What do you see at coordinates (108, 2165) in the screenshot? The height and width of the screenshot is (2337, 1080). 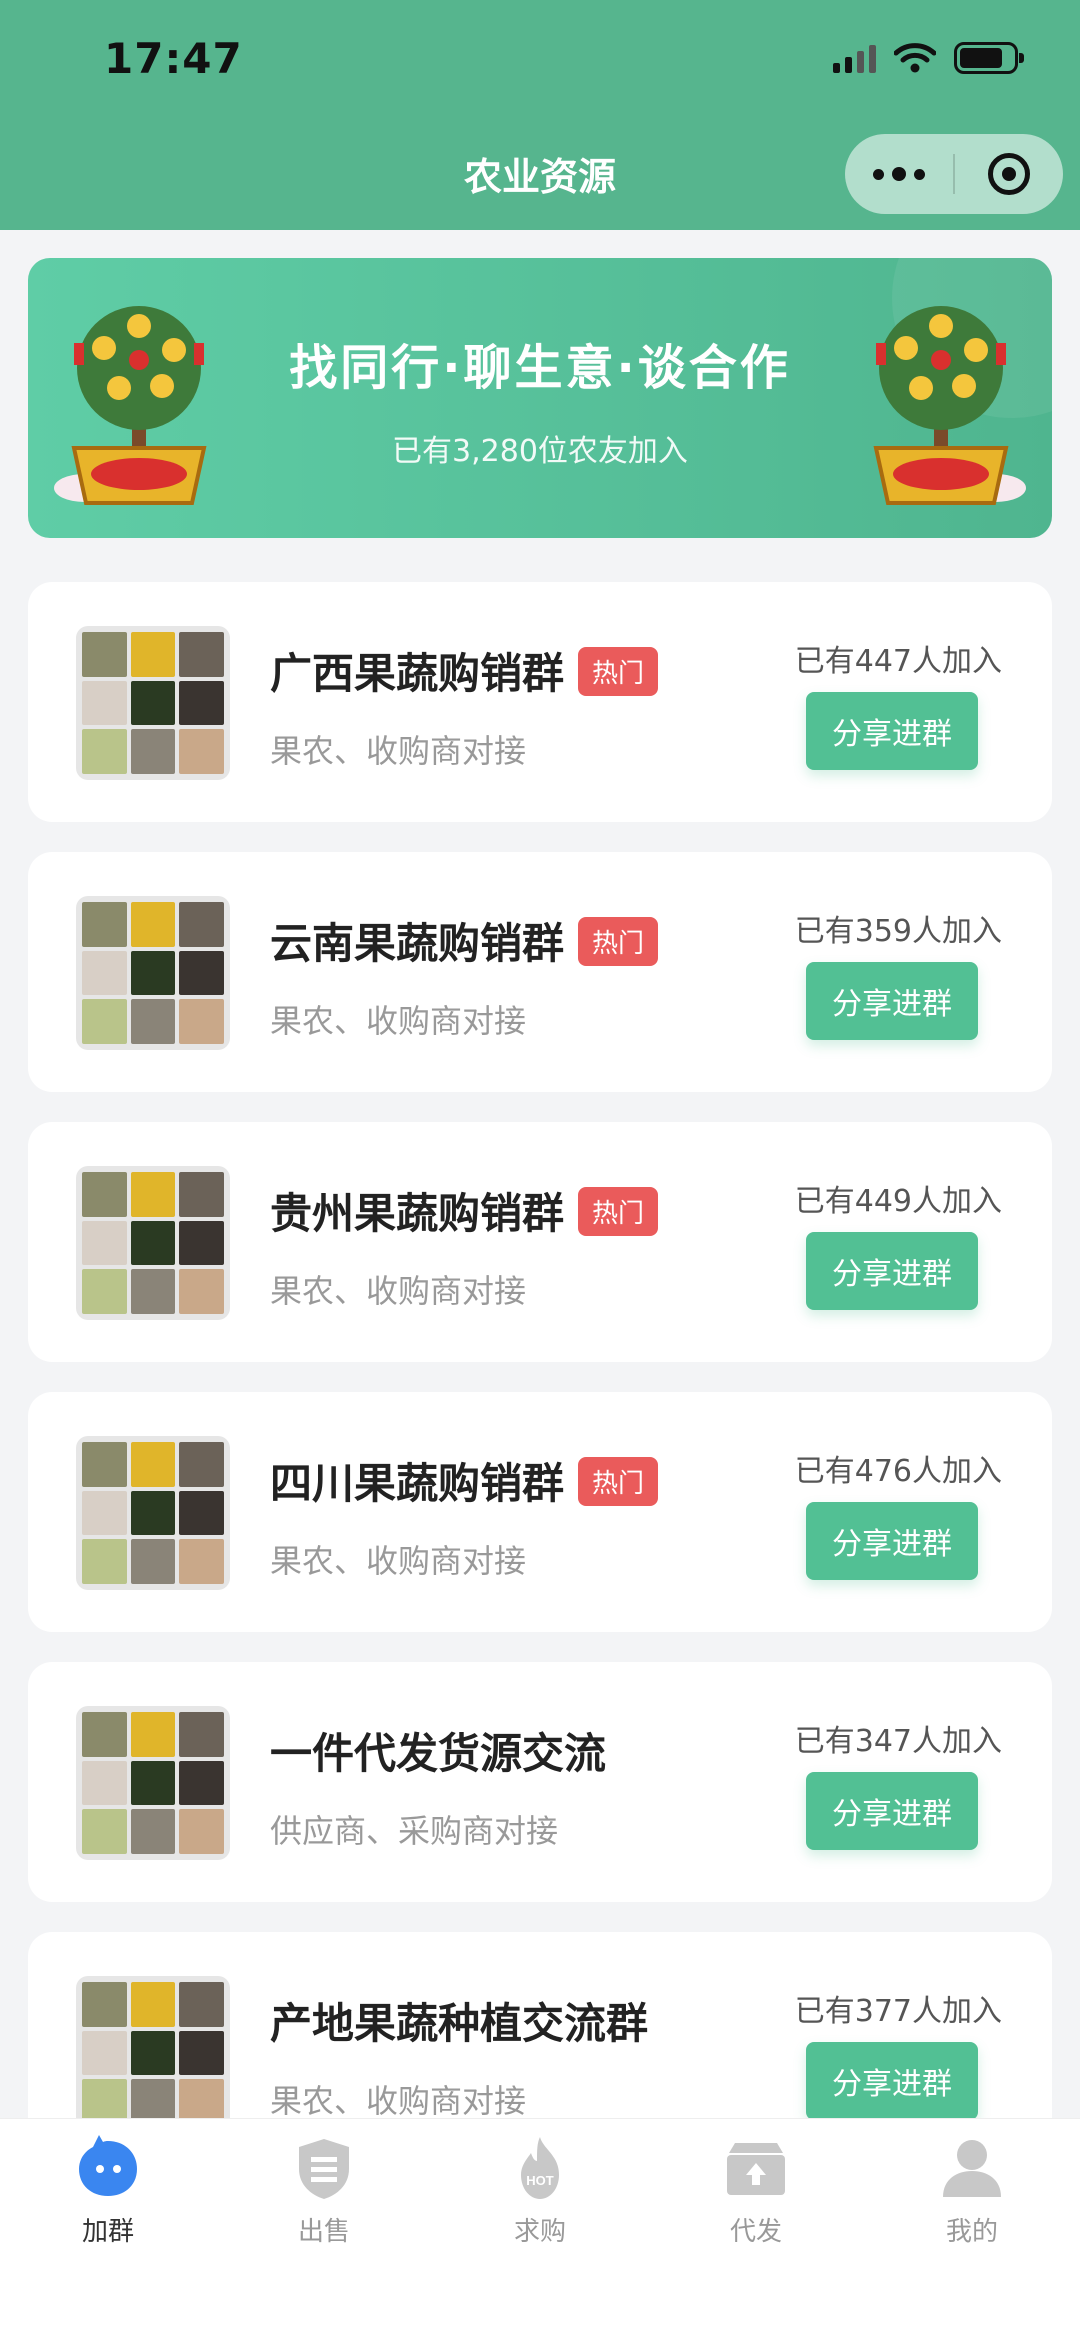 I see `chat-bubble-icon` at bounding box center [108, 2165].